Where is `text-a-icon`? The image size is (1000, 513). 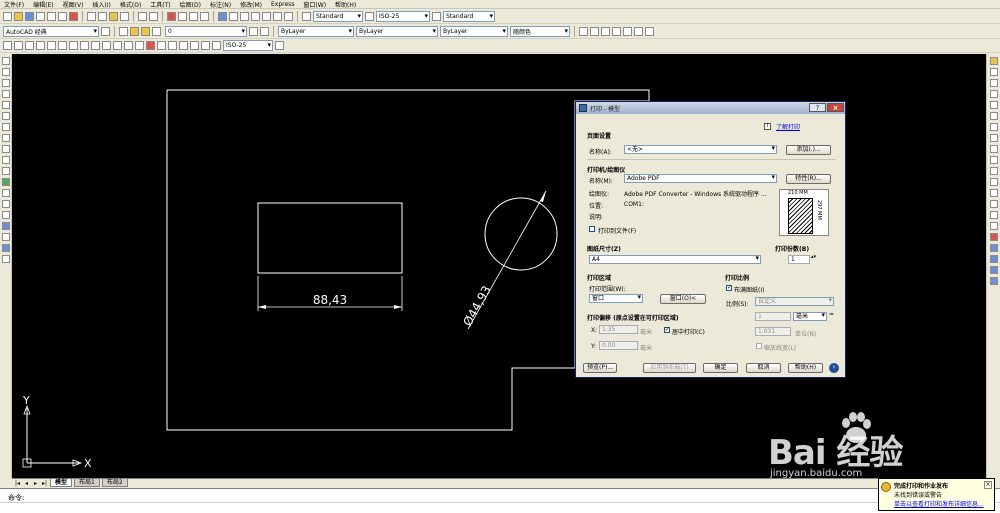 text-a-icon is located at coordinates (583, 31).